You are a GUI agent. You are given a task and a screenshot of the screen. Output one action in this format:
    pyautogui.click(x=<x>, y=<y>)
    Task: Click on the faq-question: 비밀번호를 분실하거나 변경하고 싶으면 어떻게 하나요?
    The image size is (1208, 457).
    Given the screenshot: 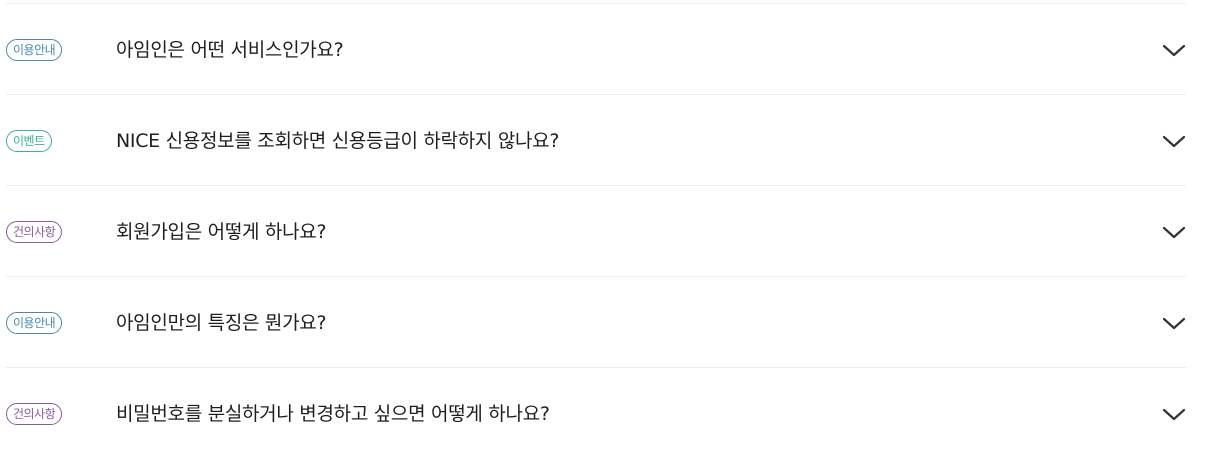 What is the action you would take?
    pyautogui.click(x=333, y=414)
    